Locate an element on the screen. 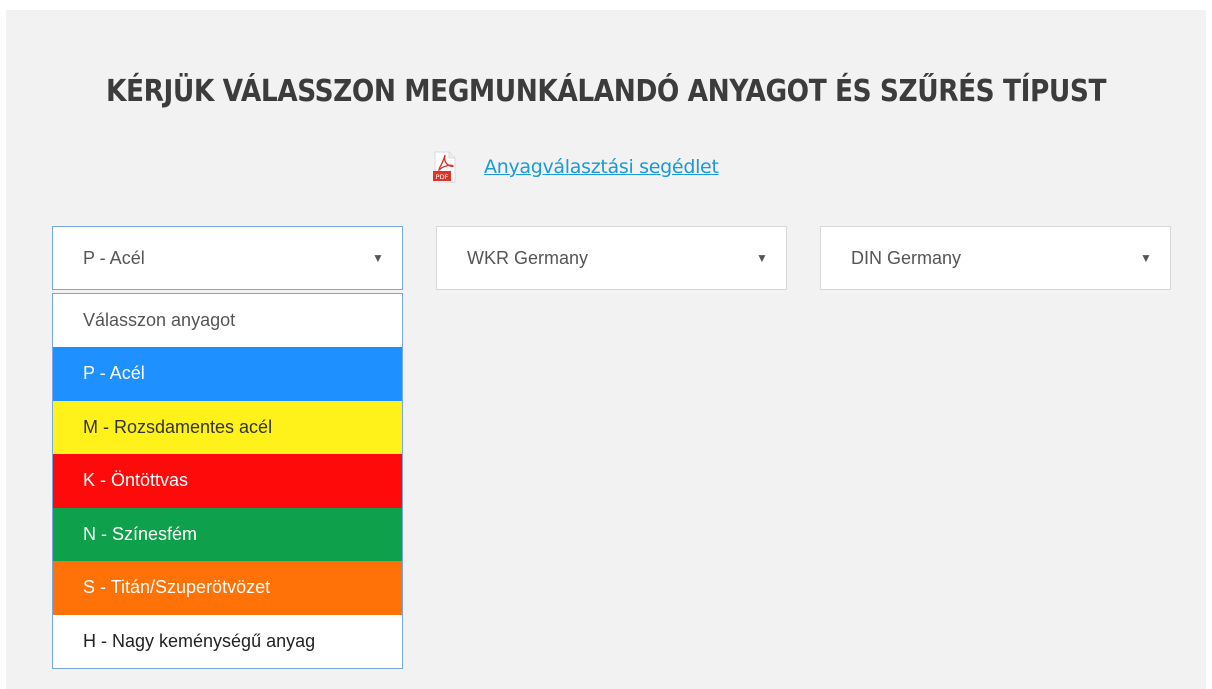  pdf-icon-label: PDF is located at coordinates (442, 177).